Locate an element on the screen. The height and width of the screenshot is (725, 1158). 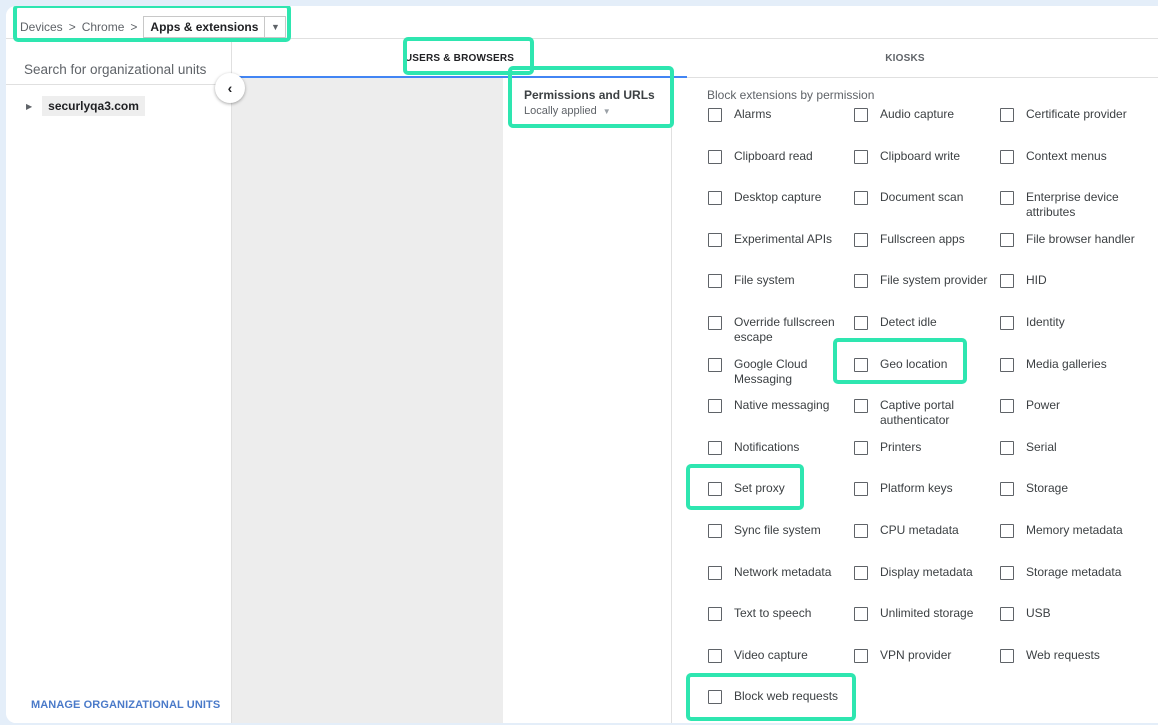
permission-checkbox-item: Experimental APIs is located at coordinates (777, 239).